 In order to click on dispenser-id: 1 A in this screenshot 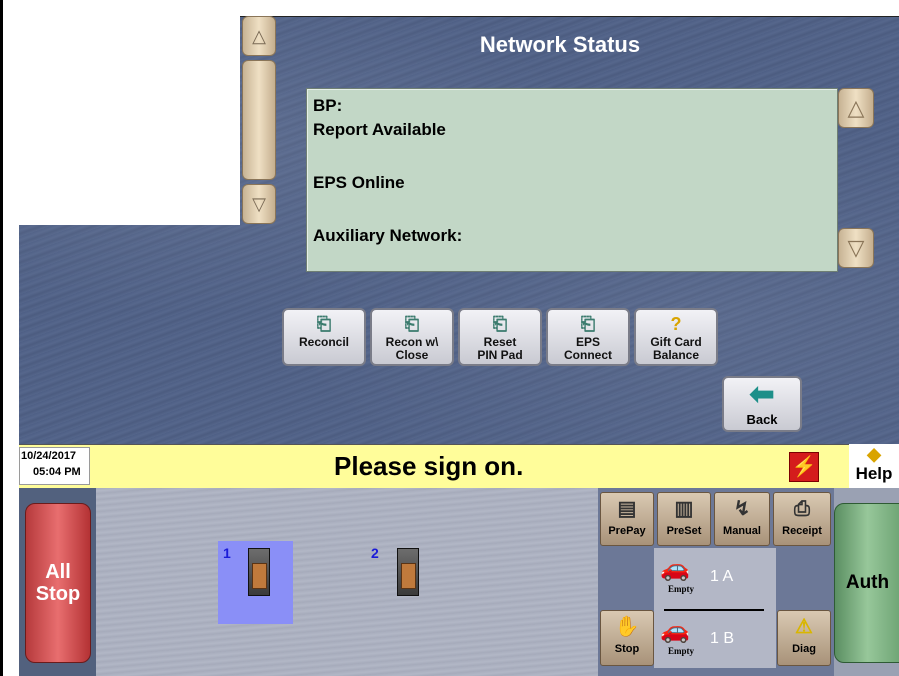, I will do `click(722, 576)`.